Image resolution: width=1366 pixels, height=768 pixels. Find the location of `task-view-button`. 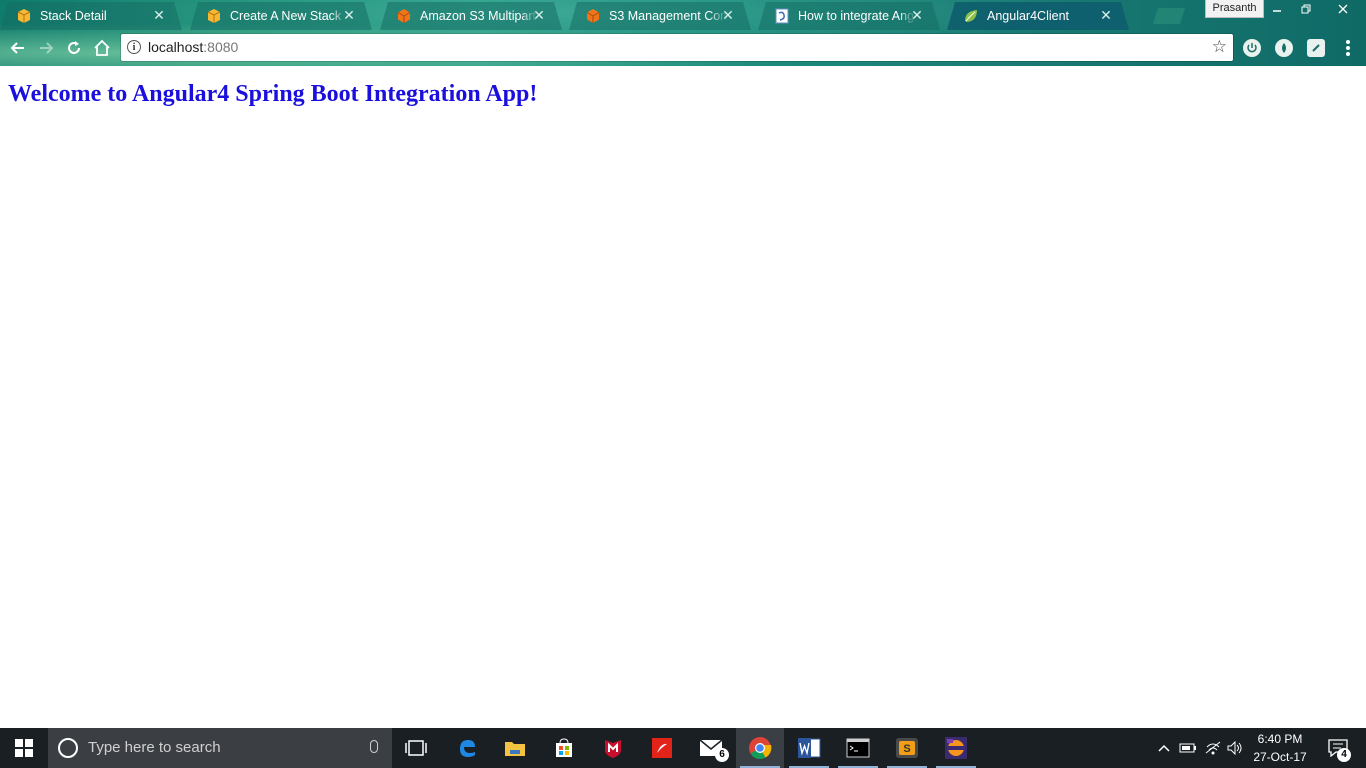

task-view-button is located at coordinates (416, 748).